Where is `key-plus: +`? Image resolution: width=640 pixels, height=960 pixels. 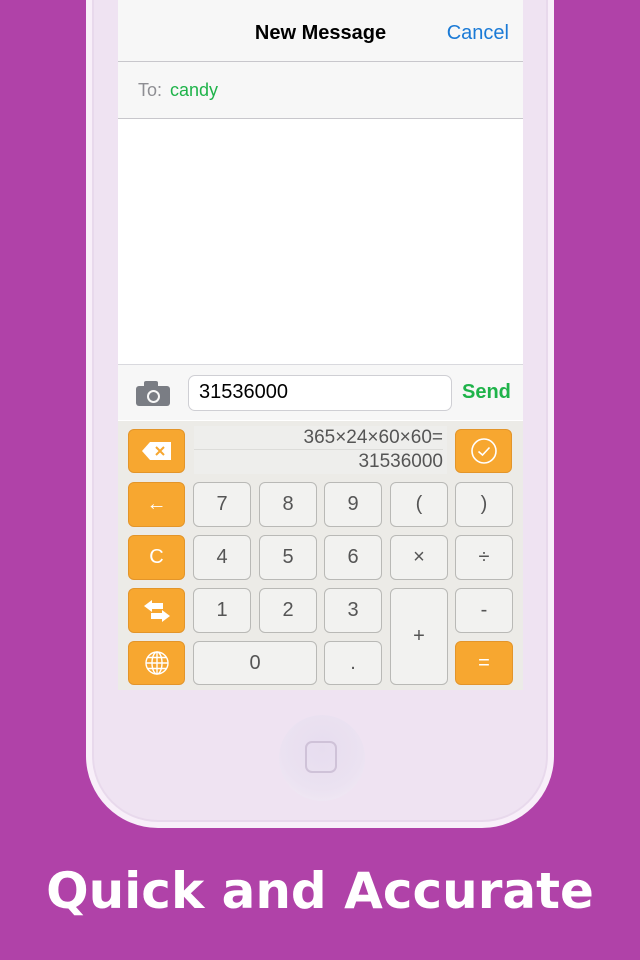 key-plus: + is located at coordinates (419, 636).